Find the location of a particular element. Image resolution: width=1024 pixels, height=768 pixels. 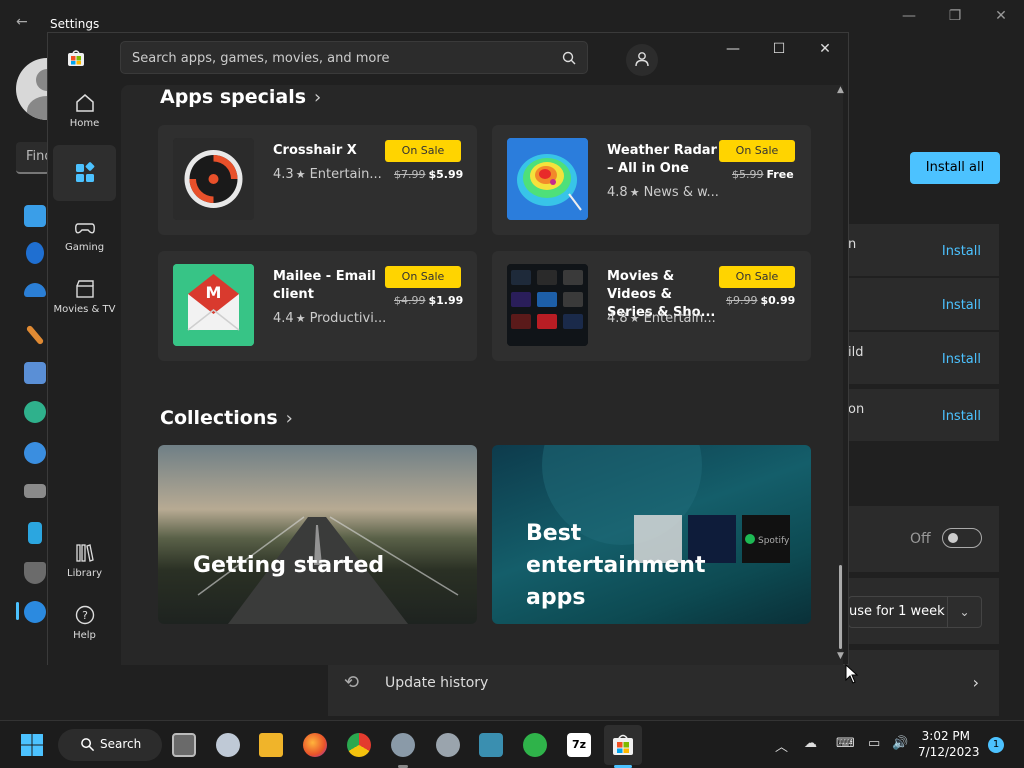

scroll-up-arrow-icon: ▲ is located at coordinates (840, 90).